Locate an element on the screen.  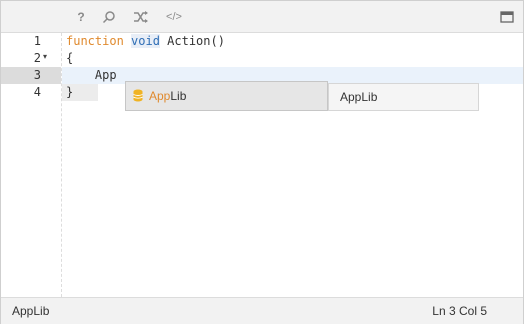
code-line: { is located at coordinates (70, 58).